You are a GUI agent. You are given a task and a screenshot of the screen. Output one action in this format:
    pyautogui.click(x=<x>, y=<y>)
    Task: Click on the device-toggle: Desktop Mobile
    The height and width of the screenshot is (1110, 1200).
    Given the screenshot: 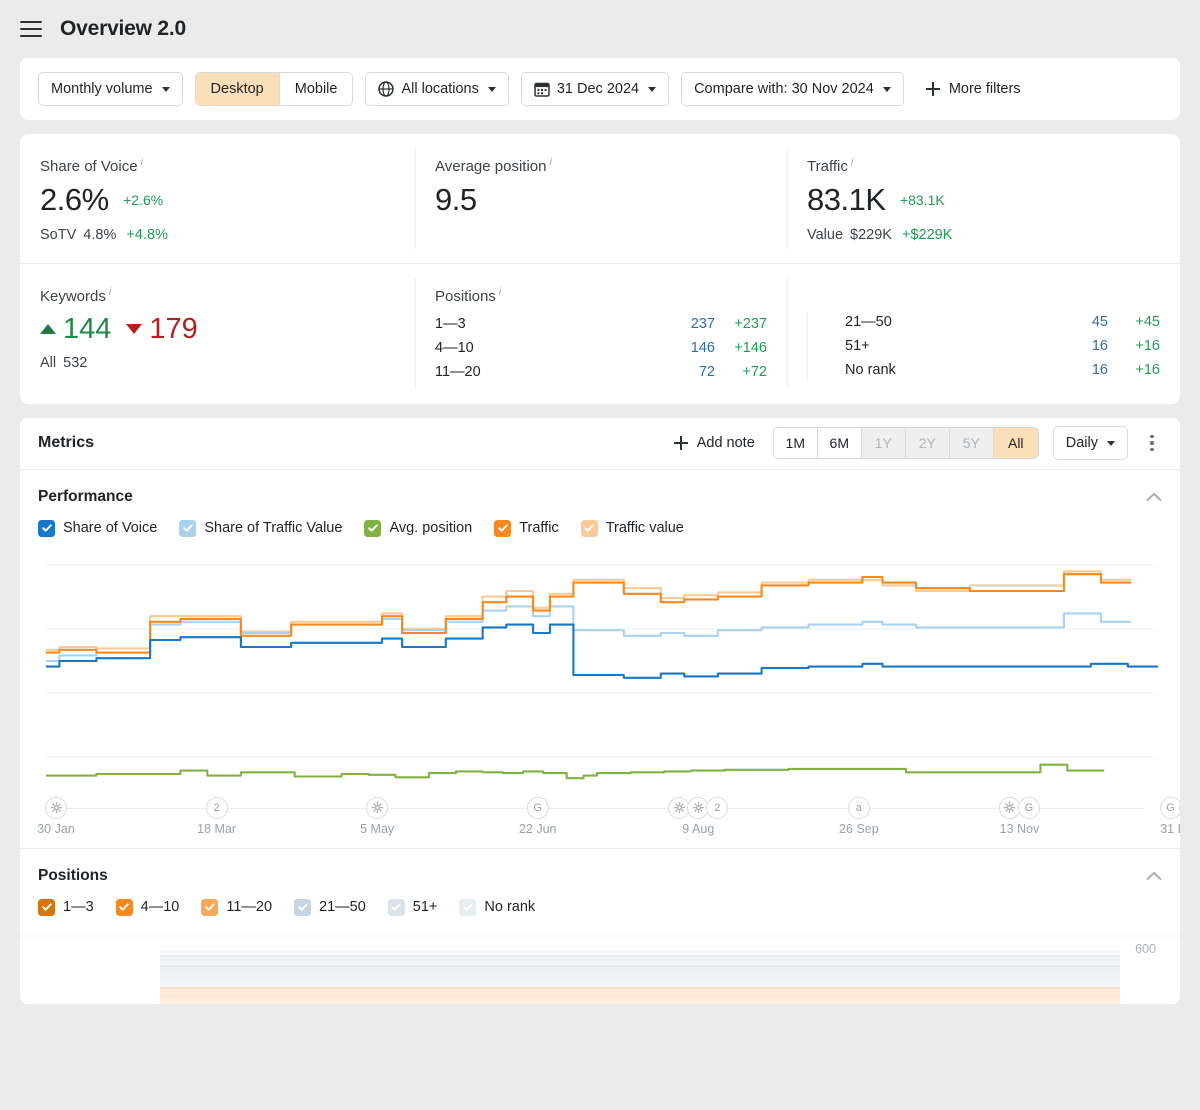 What is the action you would take?
    pyautogui.click(x=274, y=89)
    